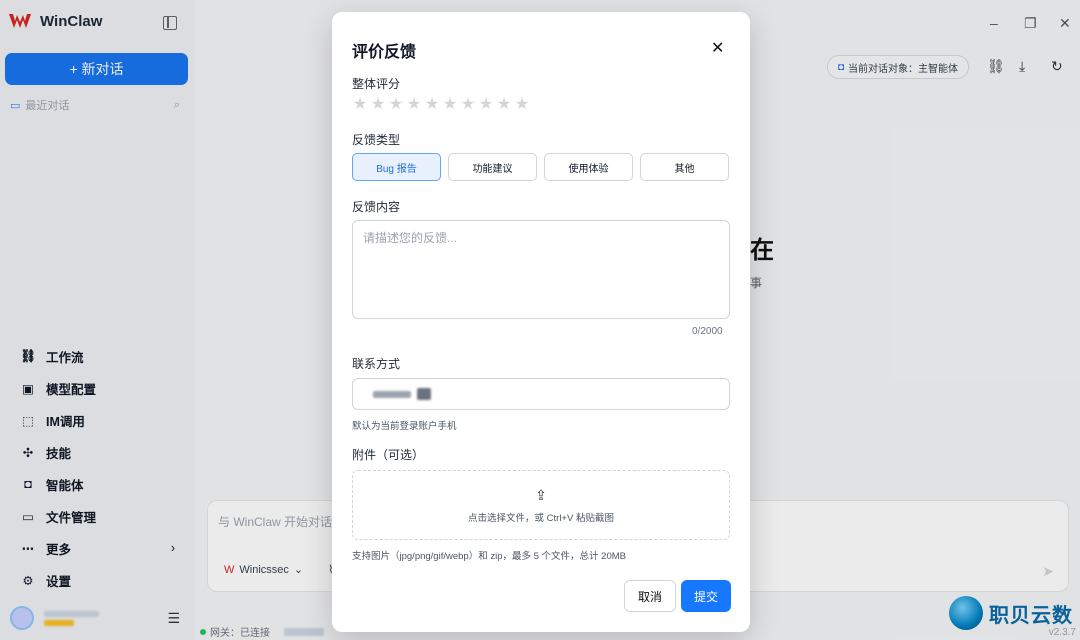 The height and width of the screenshot is (640, 1080). Describe the element at coordinates (396, 167) in the screenshot. I see `type-bug-report: Bug 报告` at that location.